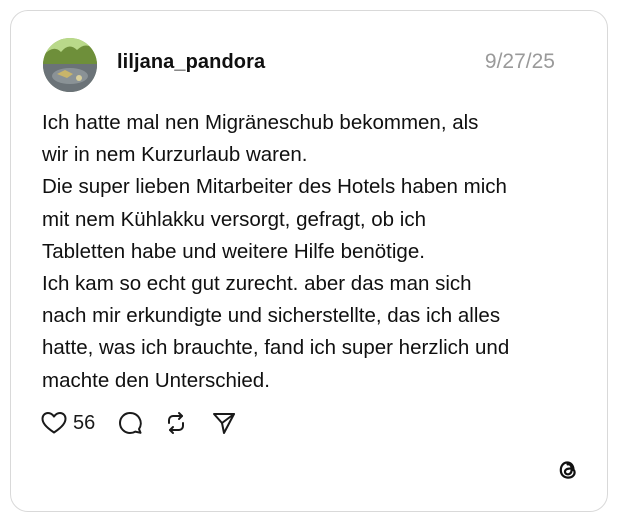 The height and width of the screenshot is (524, 620). Describe the element at coordinates (568, 470) in the screenshot. I see `threads-logo-icon` at that location.